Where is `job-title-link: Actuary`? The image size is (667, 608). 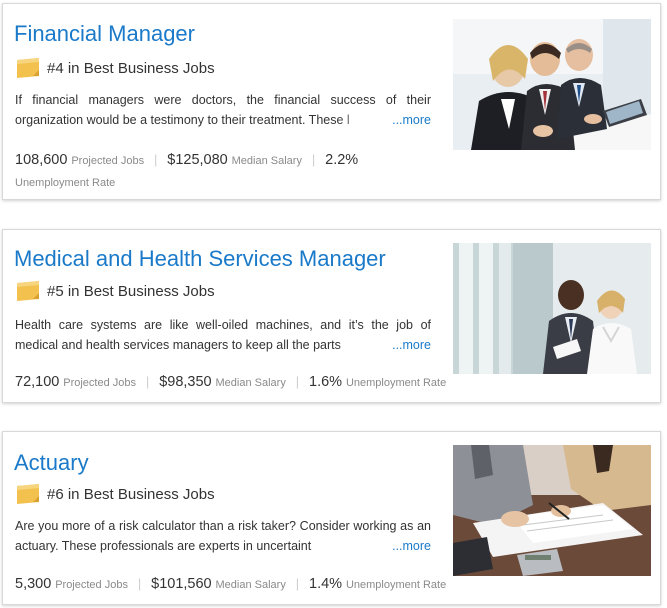
job-title-link: Actuary is located at coordinates (51, 463).